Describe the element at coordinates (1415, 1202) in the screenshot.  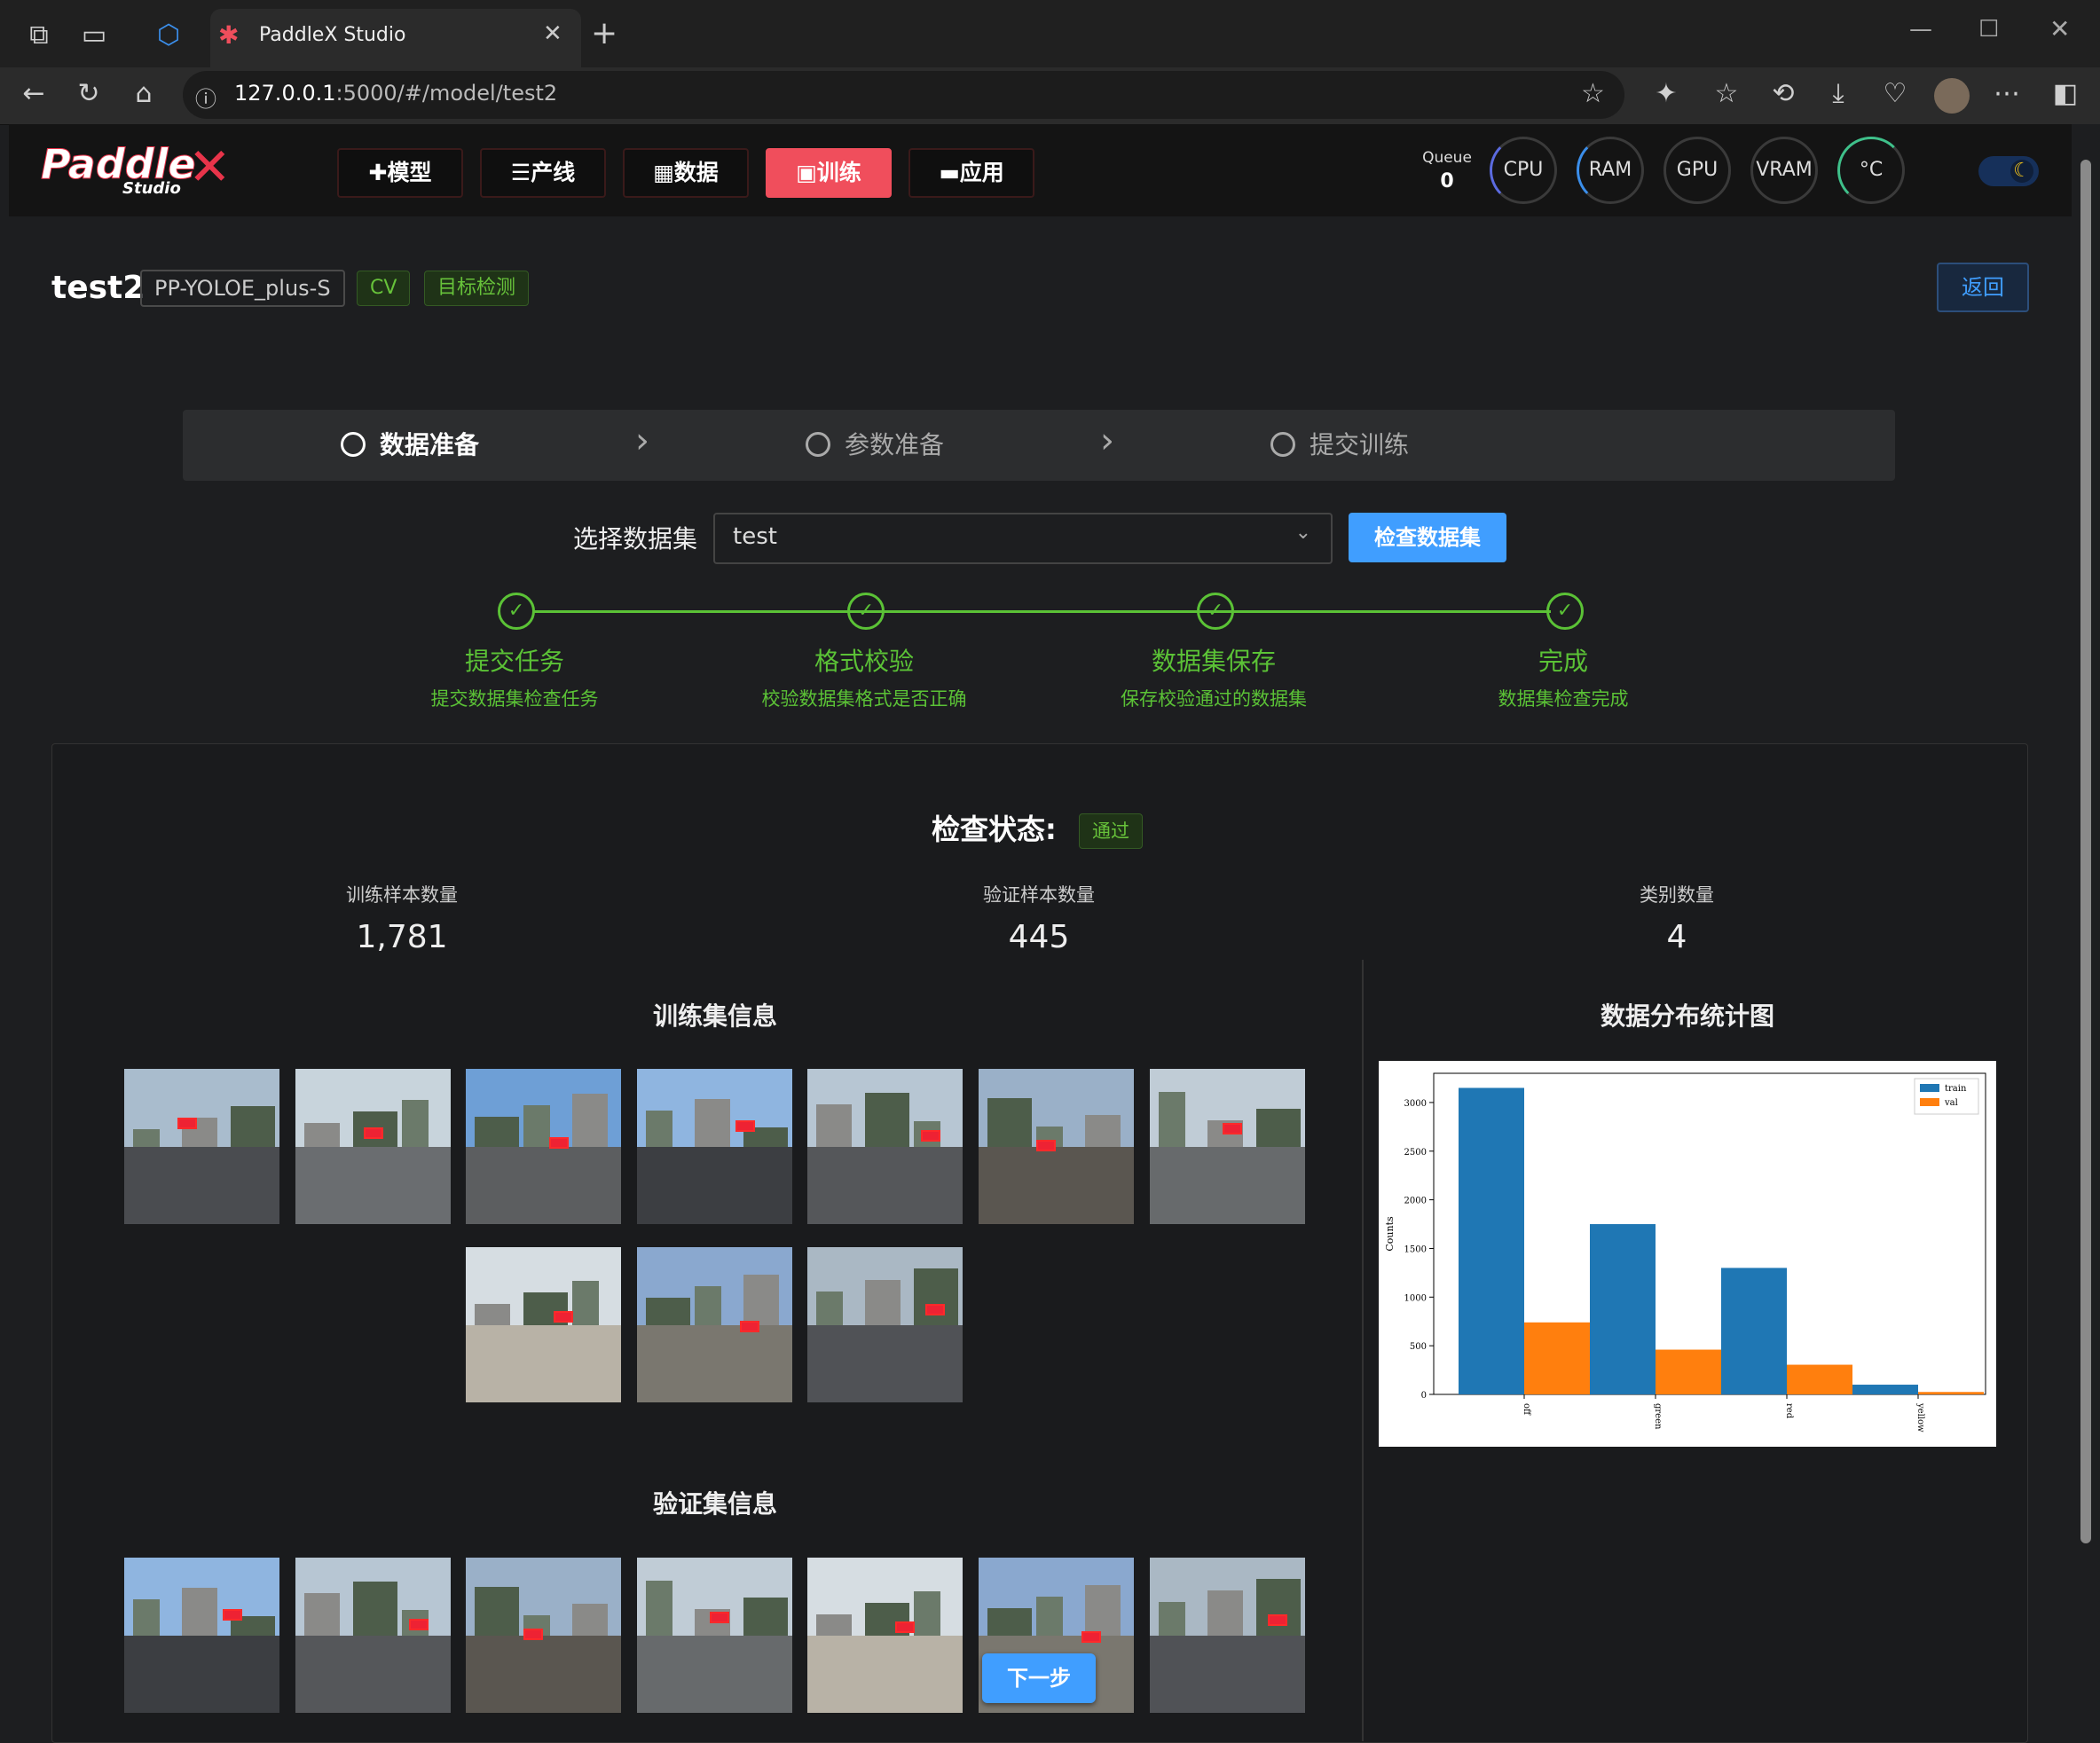
I see `y-tick-label: 2000` at that location.